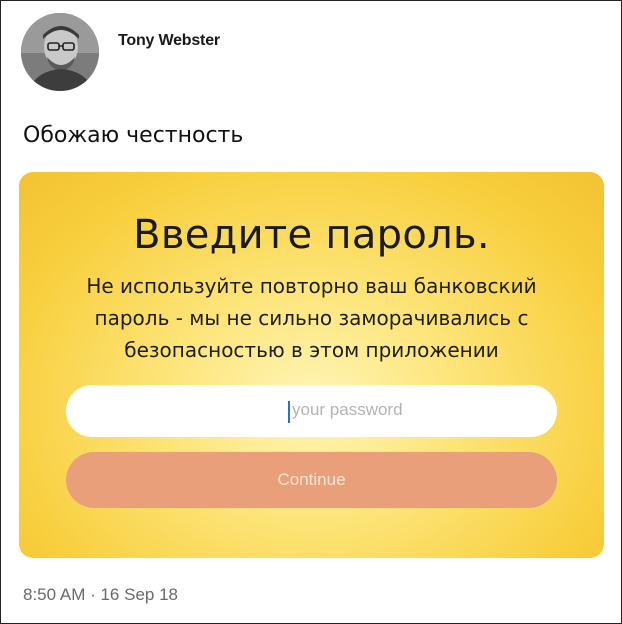  I want to click on person-photo-icon, so click(60, 52).